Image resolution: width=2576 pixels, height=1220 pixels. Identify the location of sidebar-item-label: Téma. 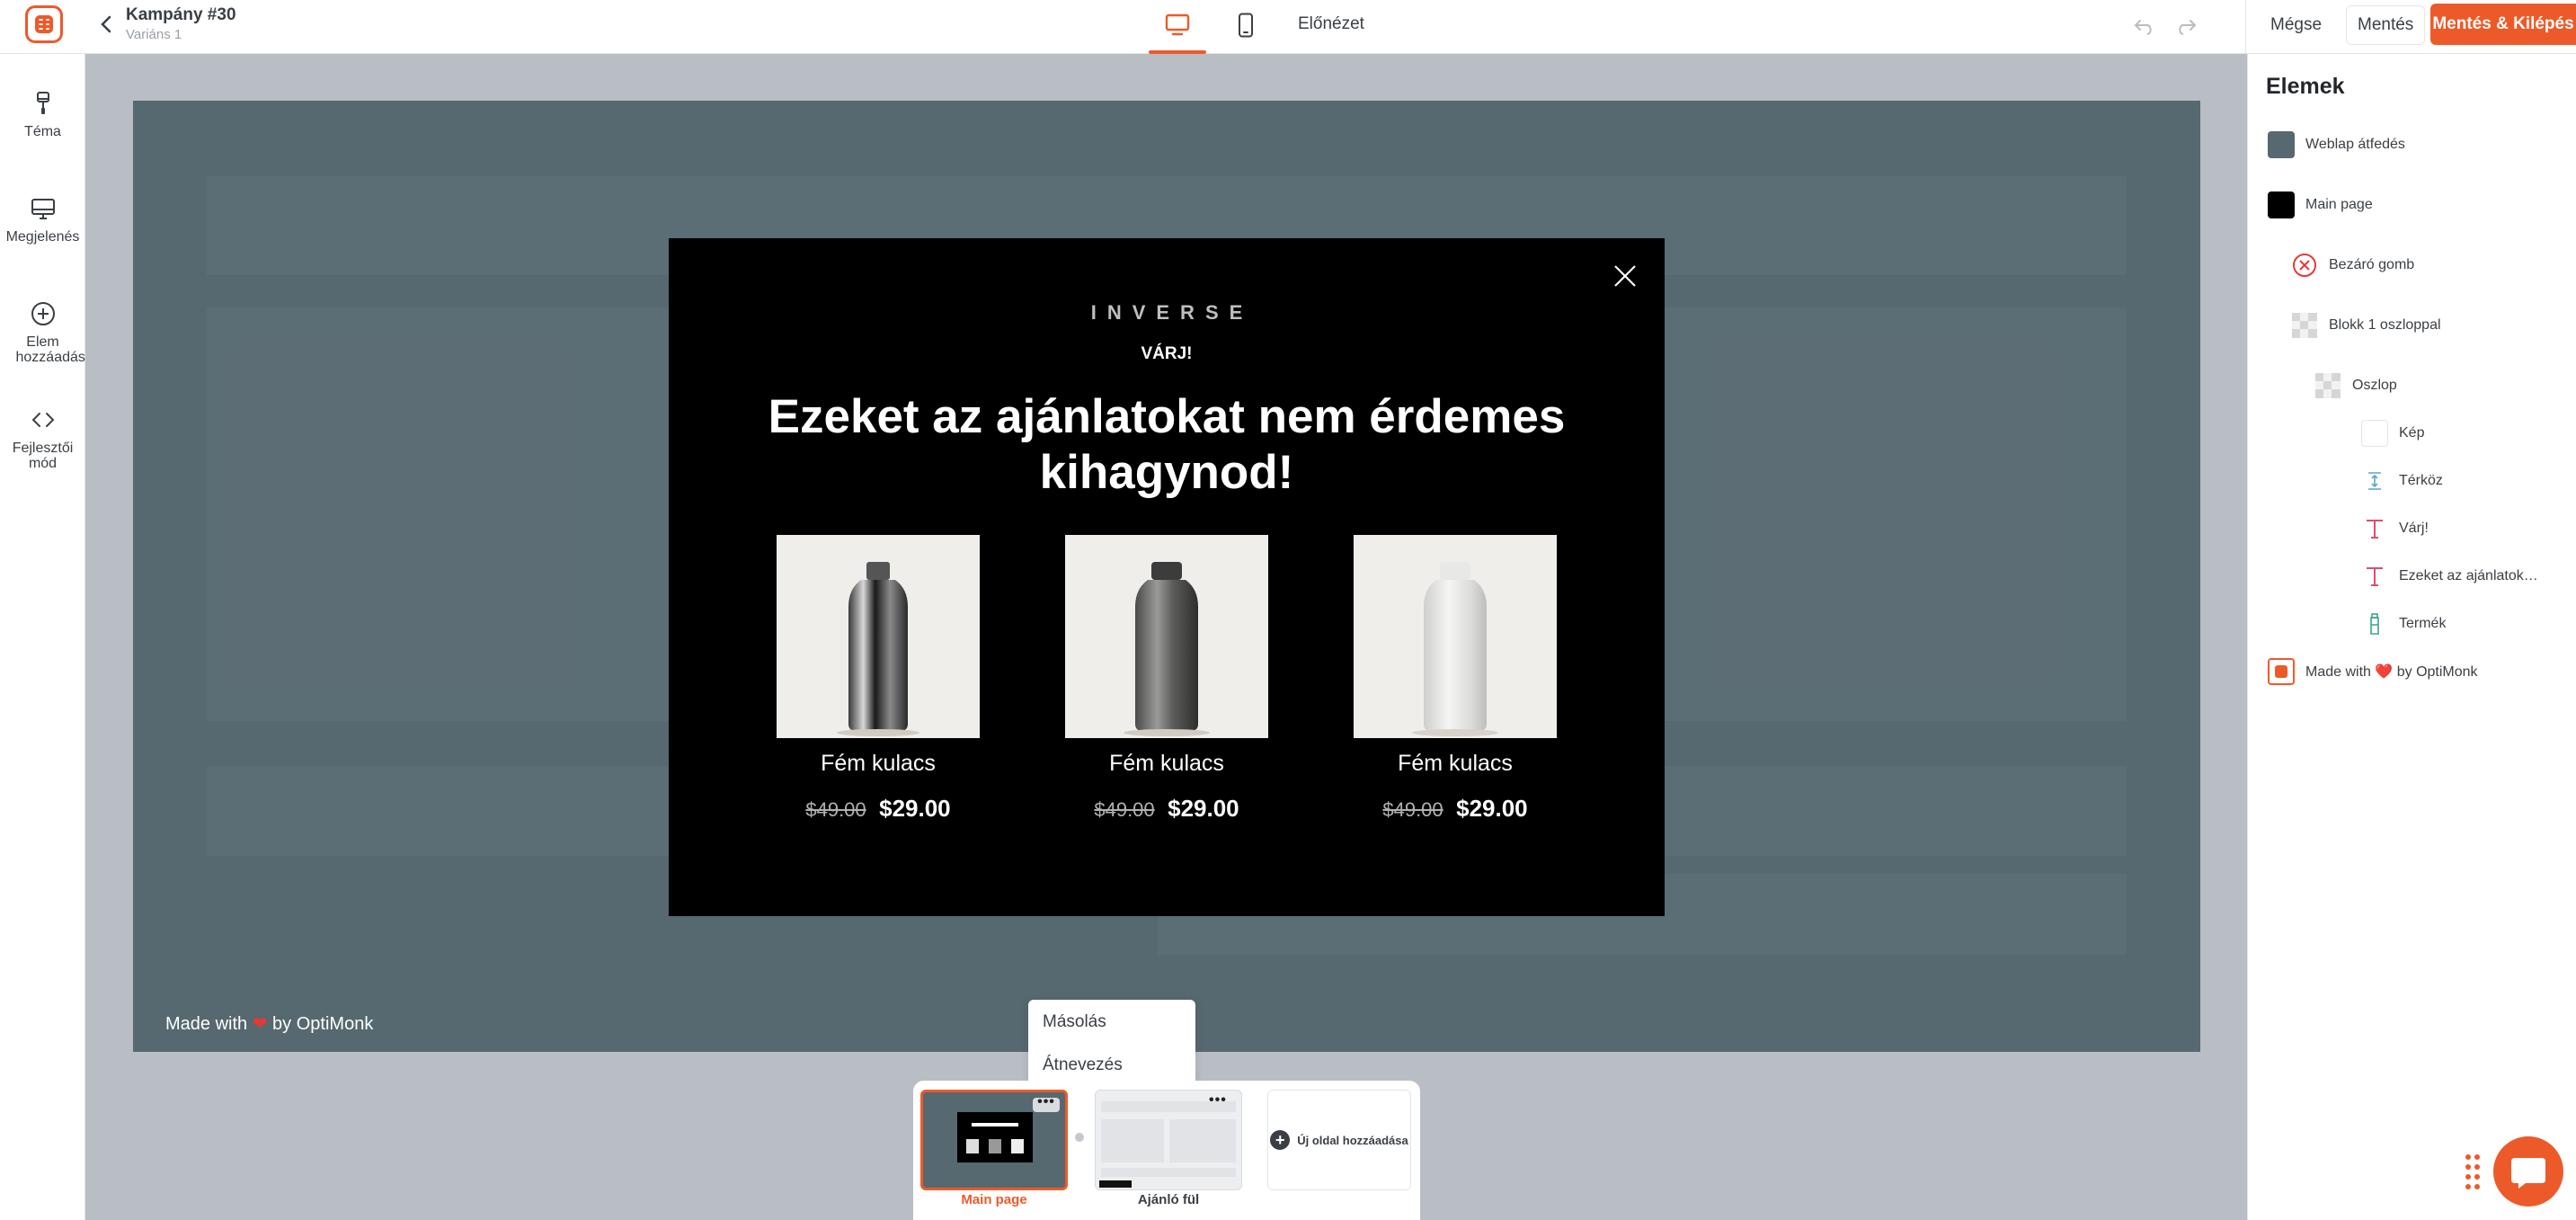
(42, 131).